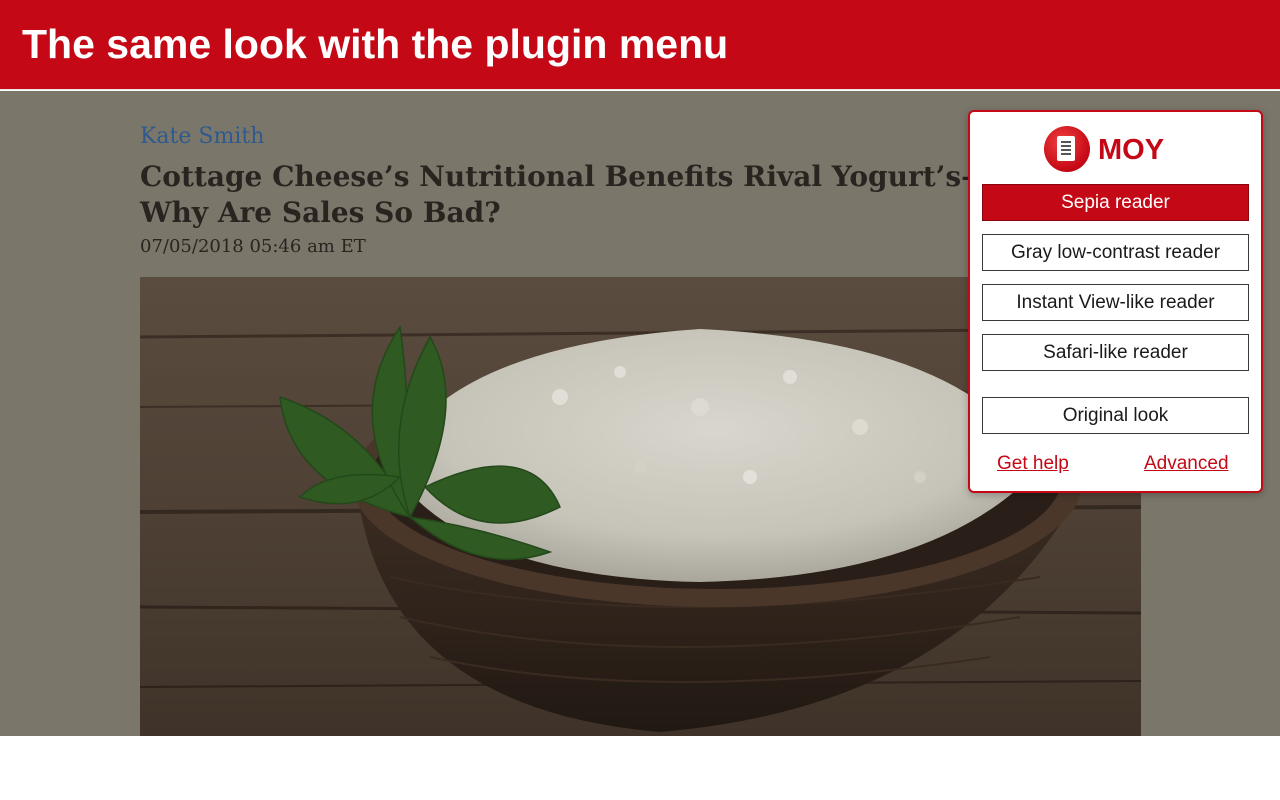 This screenshot has width=1280, height=800. Describe the element at coordinates (1115, 202) in the screenshot. I see `sepia-reader-button: Sepia reader` at that location.